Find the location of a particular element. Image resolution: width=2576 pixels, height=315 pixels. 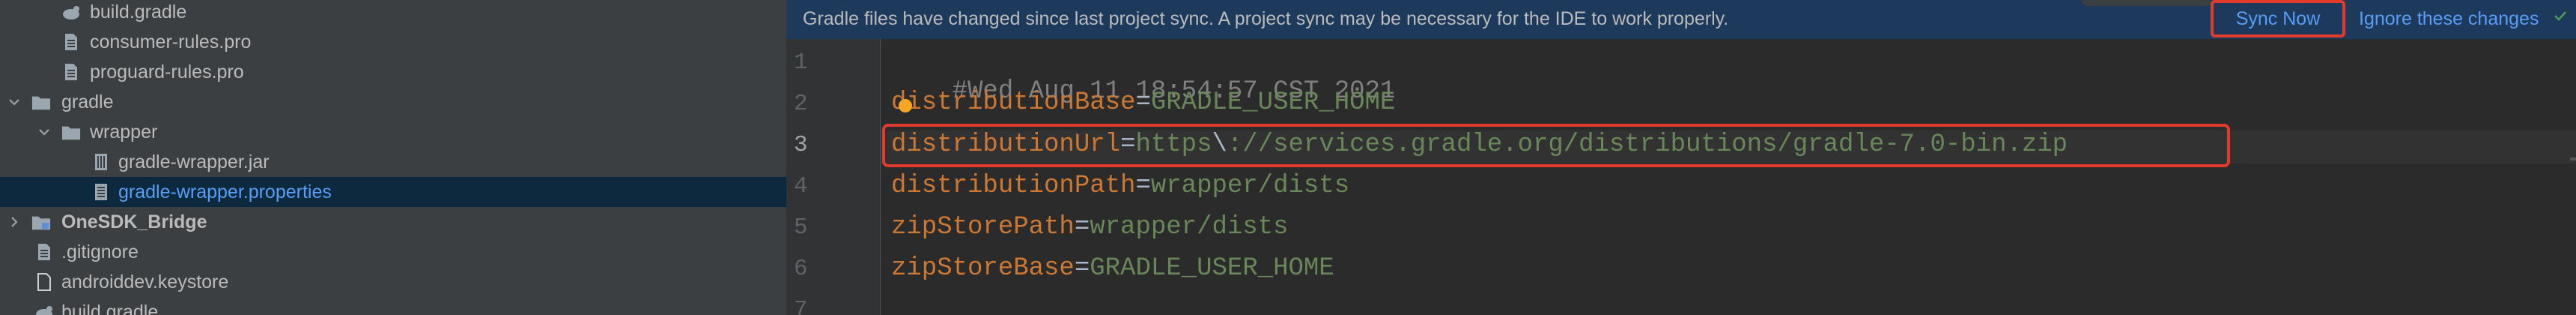

tree-item-onesdk-bridge: OneSDK_Bridge is located at coordinates (393, 222).